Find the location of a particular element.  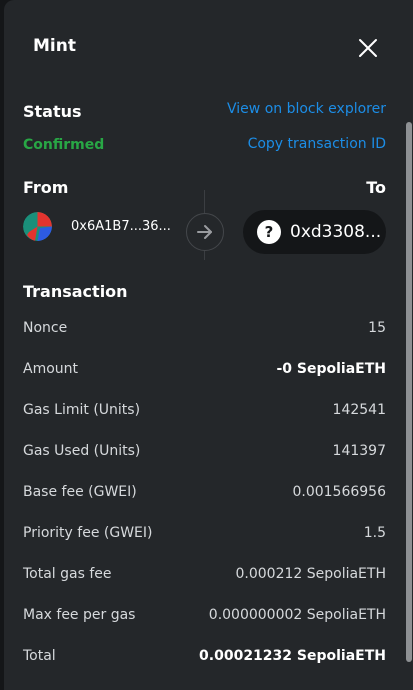

row-value: 0.00021232 SepoliaETH is located at coordinates (292, 655).